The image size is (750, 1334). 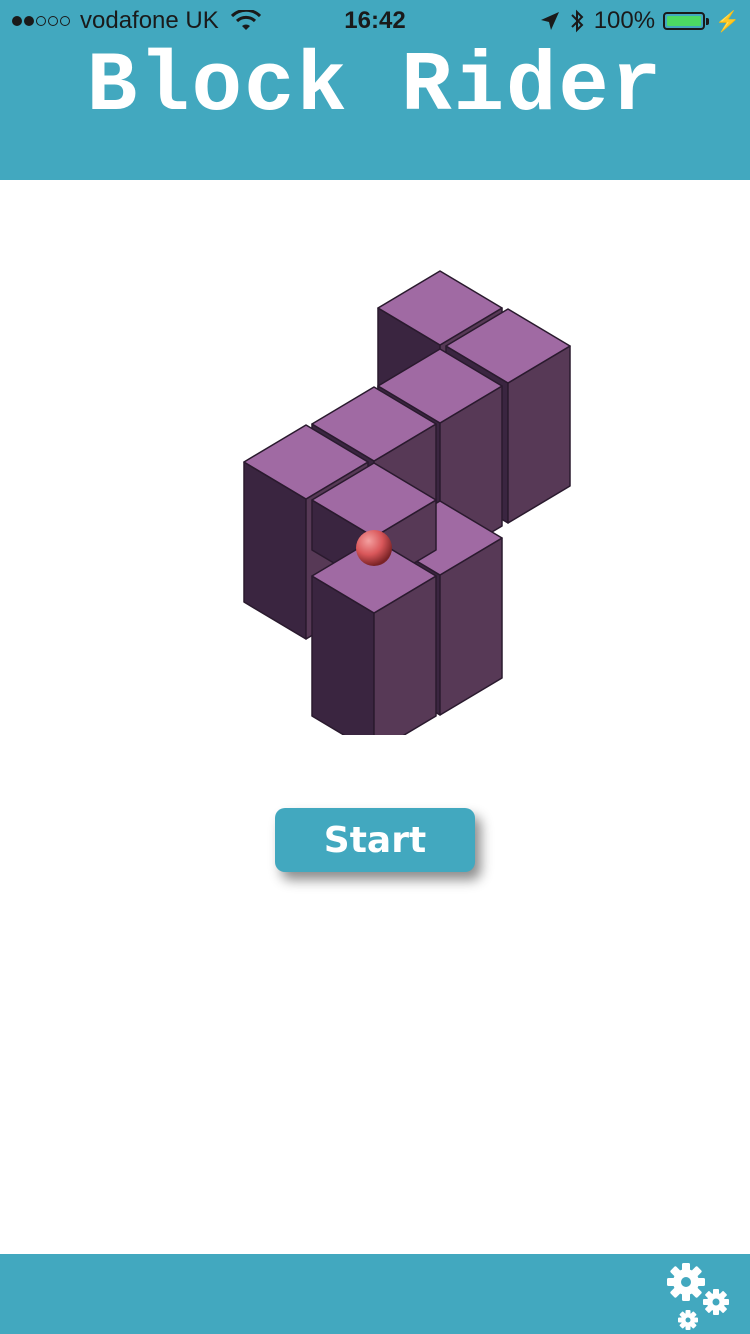 I want to click on start-button: Start, so click(x=375, y=840).